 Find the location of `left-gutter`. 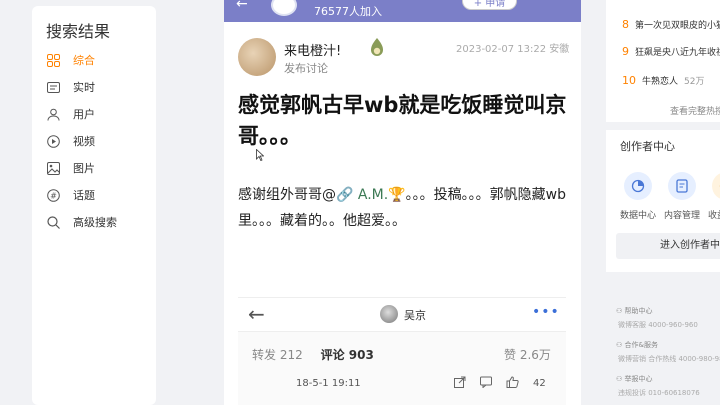

left-gutter is located at coordinates (14, 202).